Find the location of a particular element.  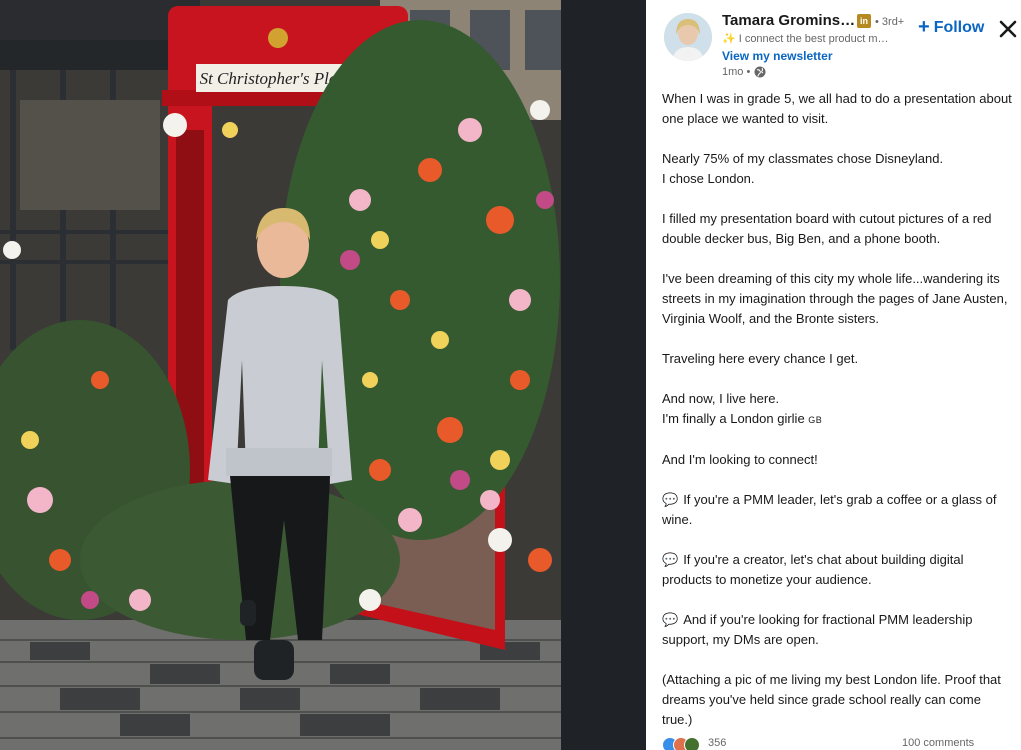

globe-icon is located at coordinates (760, 72).